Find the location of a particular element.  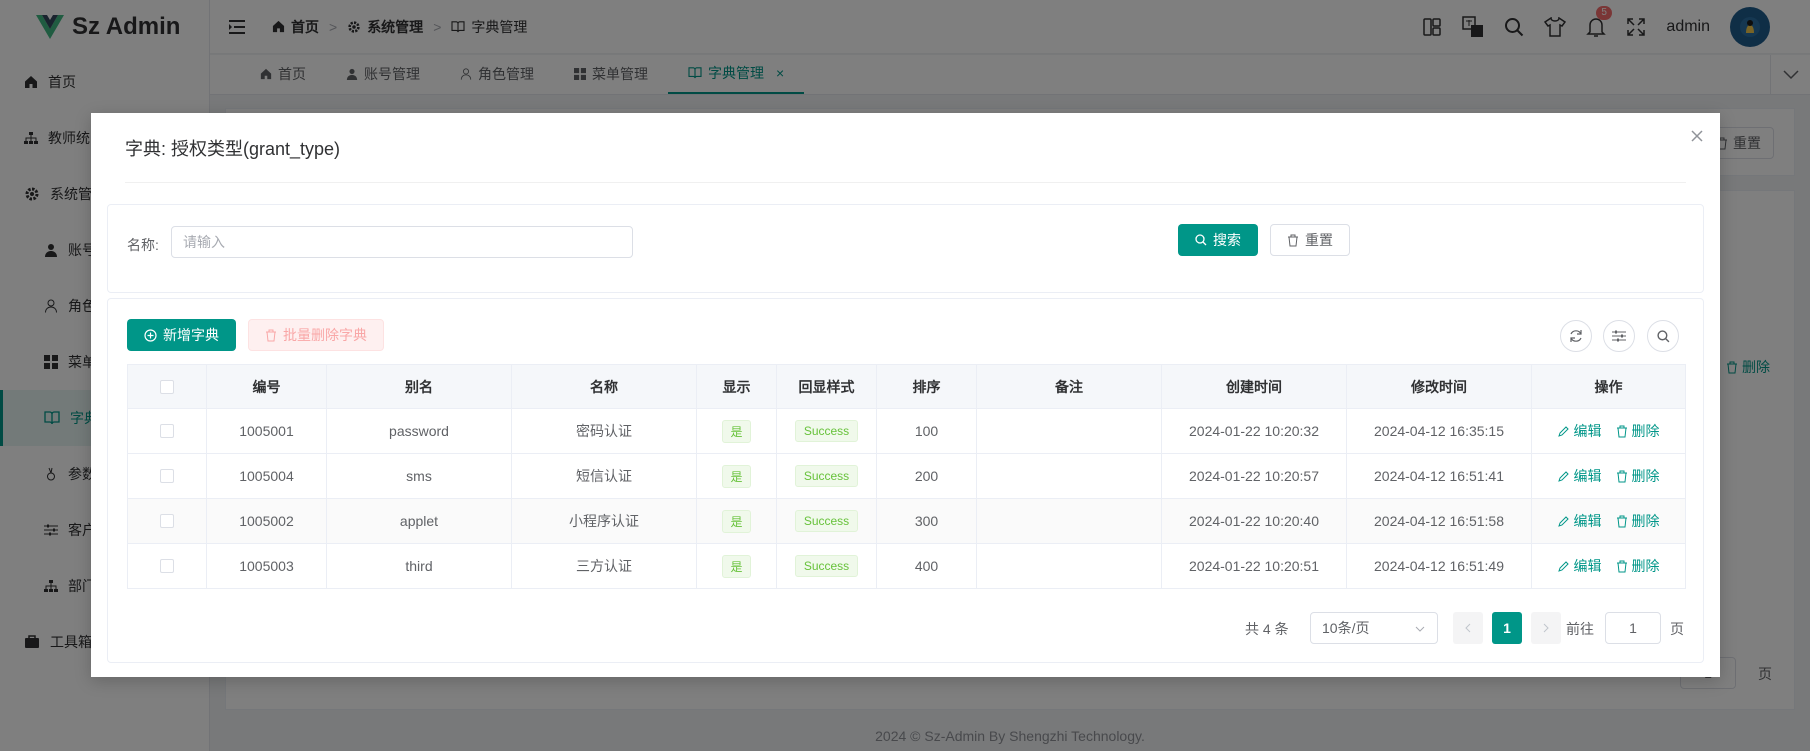

refresh-icon is located at coordinates (1576, 336).